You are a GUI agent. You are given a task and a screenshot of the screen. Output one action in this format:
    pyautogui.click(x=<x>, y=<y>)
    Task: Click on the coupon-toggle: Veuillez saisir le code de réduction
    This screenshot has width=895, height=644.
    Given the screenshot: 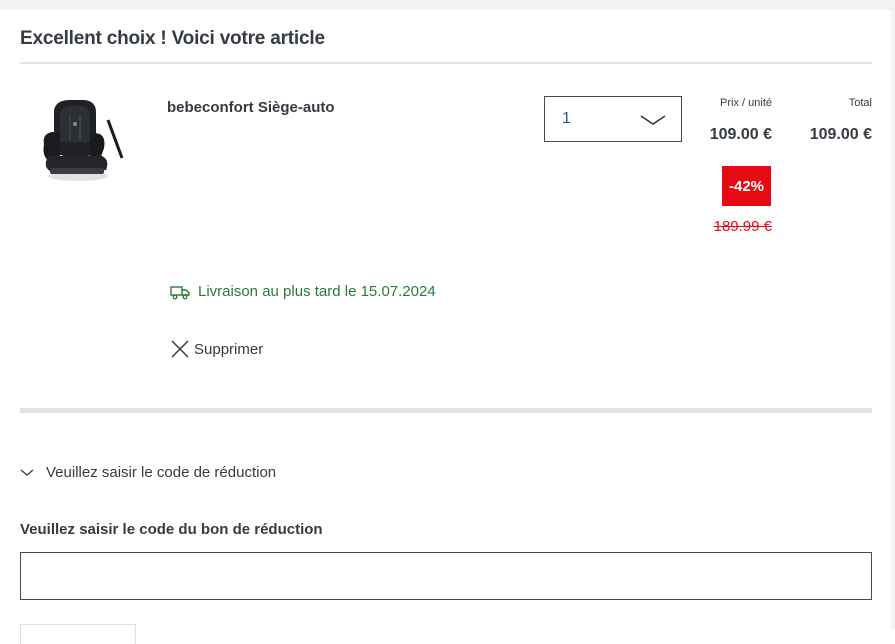 What is the action you would take?
    pyautogui.click(x=148, y=472)
    